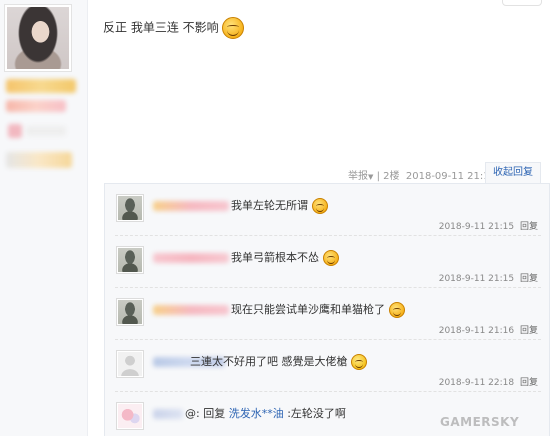  I want to click on reply-text: 三連太不好用了吧 感覺是大佬槍, so click(269, 361).